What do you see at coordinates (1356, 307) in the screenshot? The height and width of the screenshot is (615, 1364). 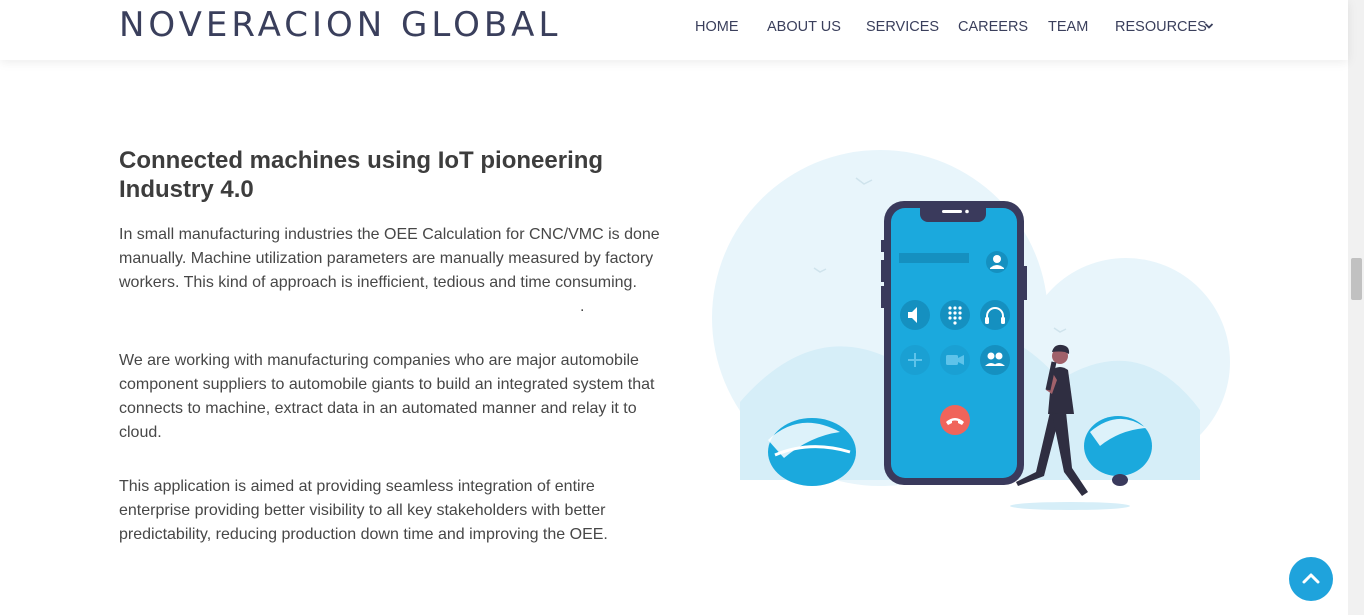 I see `scrollbar-track` at bounding box center [1356, 307].